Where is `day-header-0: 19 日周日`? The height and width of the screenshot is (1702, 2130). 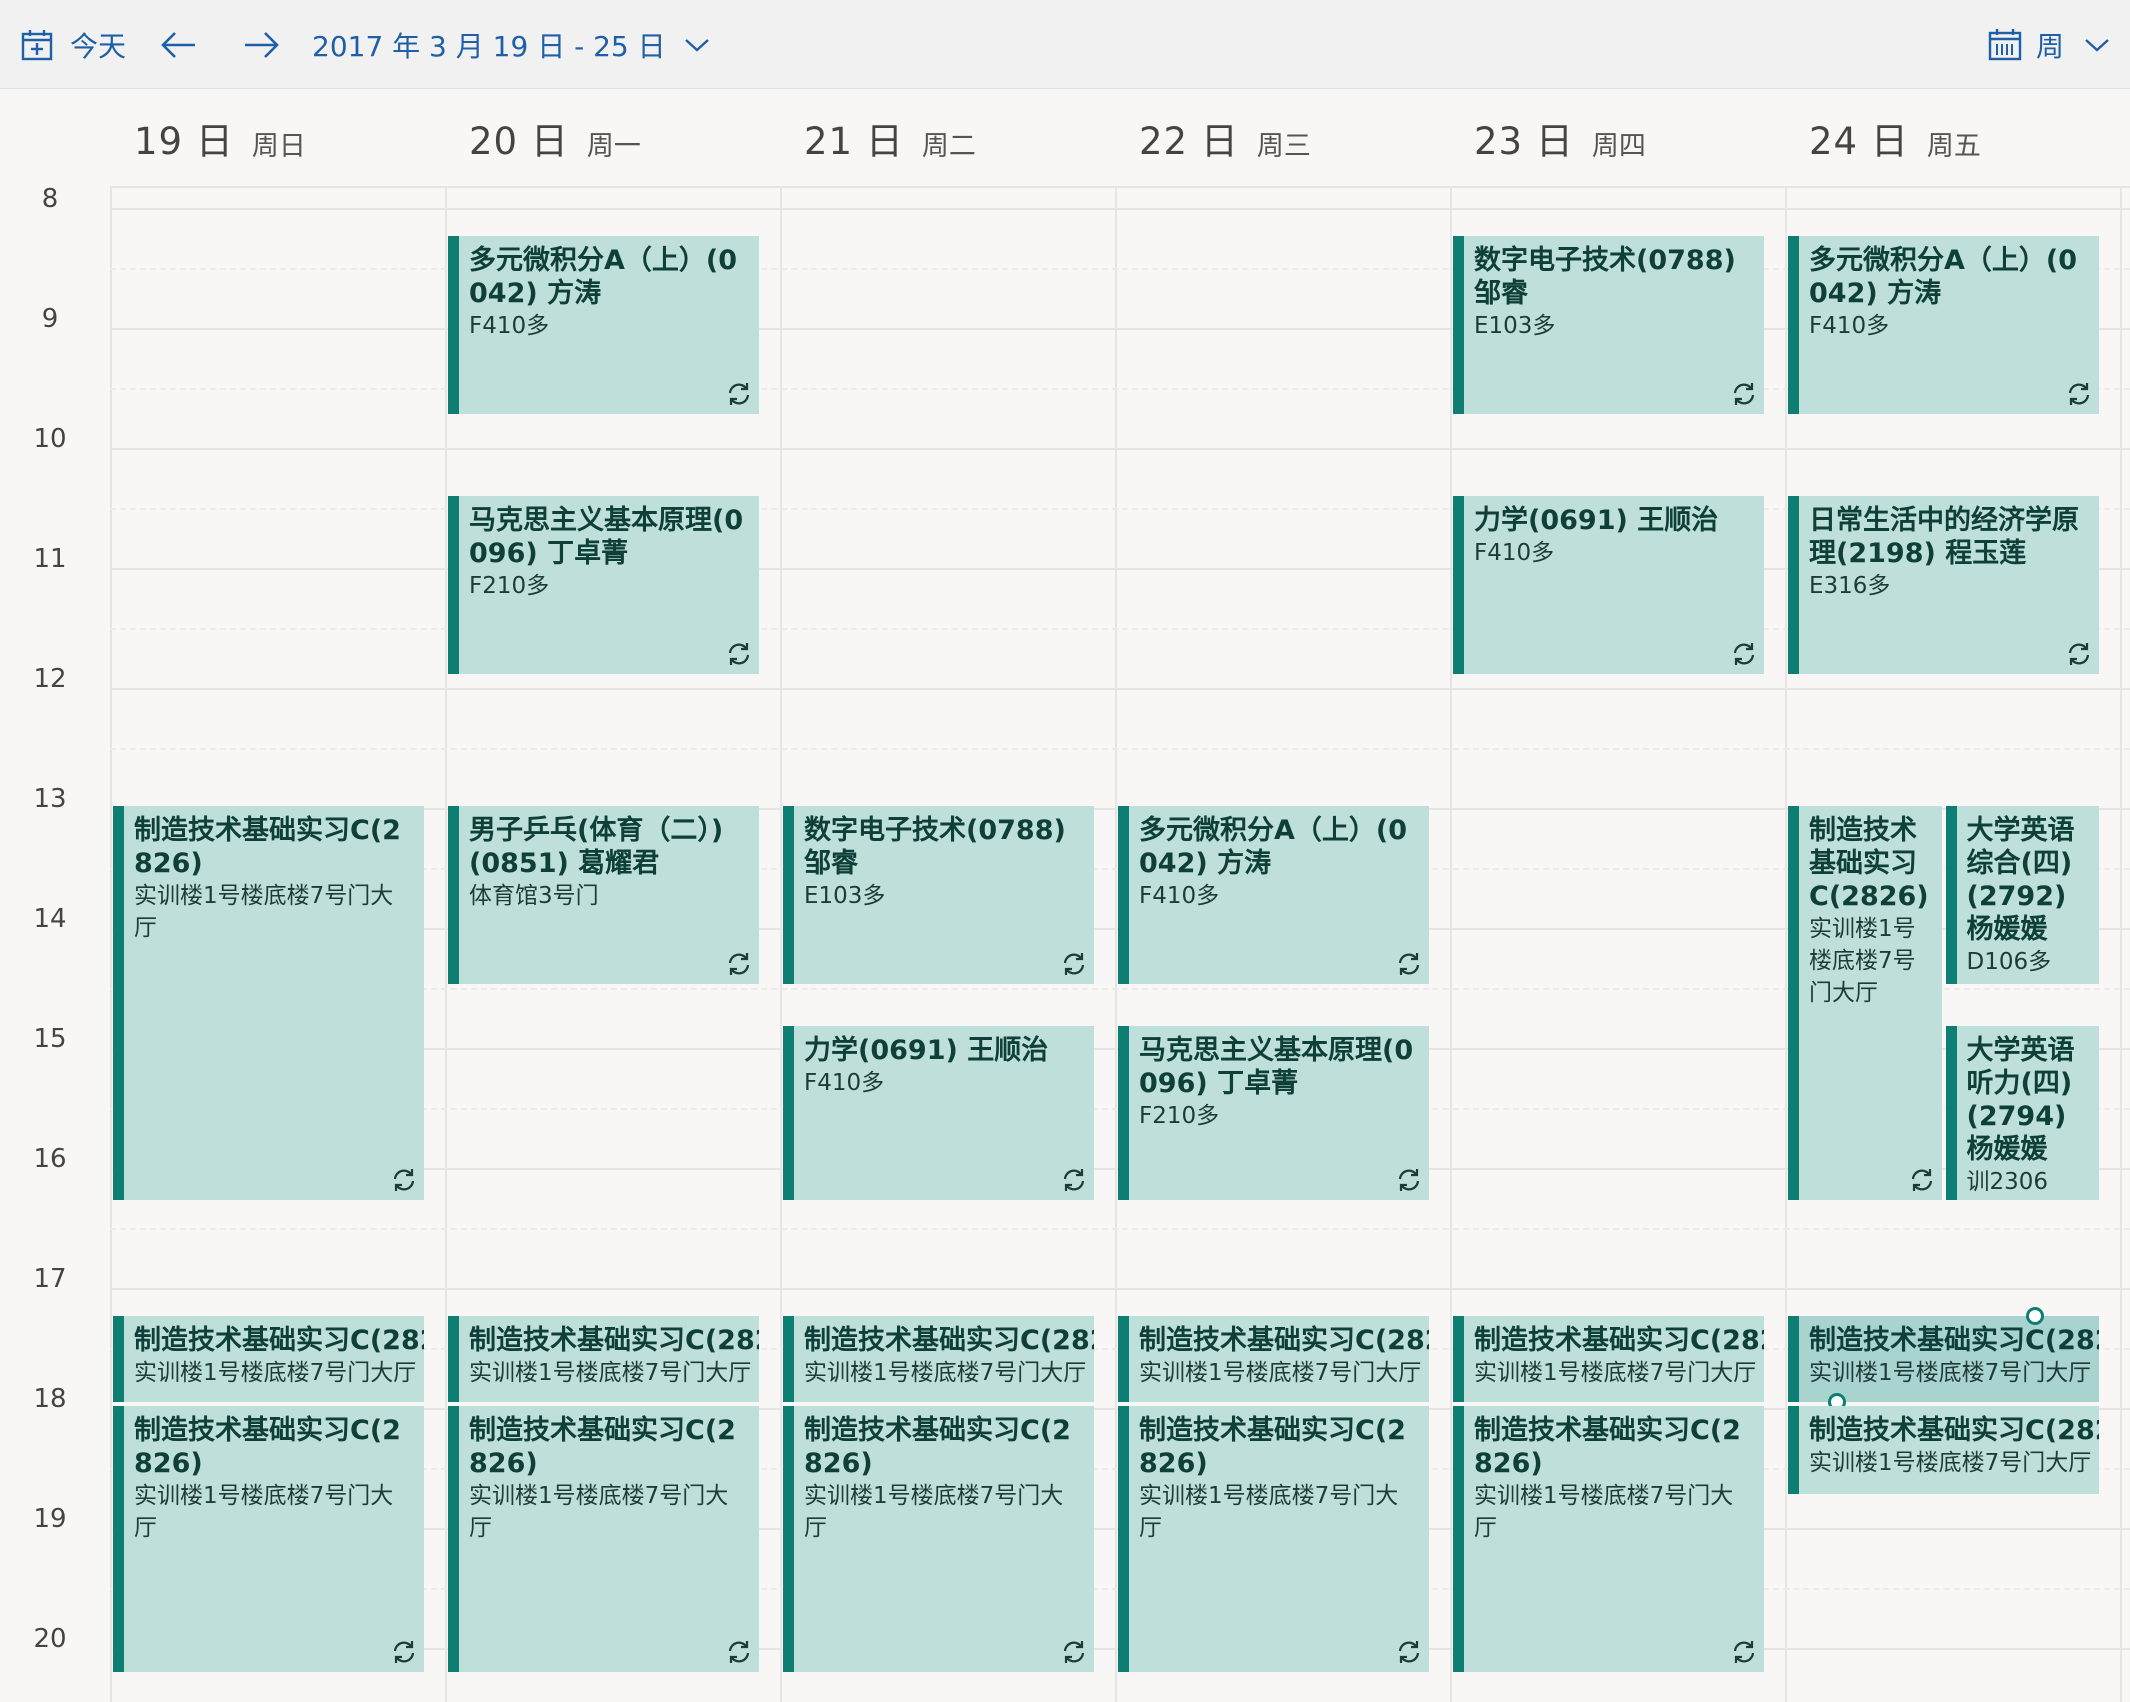
day-header-0: 19 日周日 is located at coordinates (279, 137).